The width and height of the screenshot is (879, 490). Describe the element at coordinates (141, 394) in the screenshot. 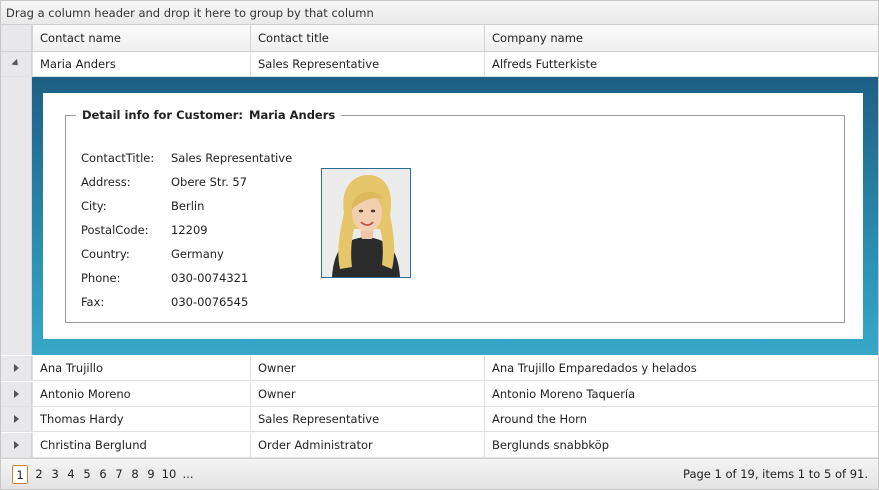

I see `cell-contact-name: Antonio Moreno` at that location.